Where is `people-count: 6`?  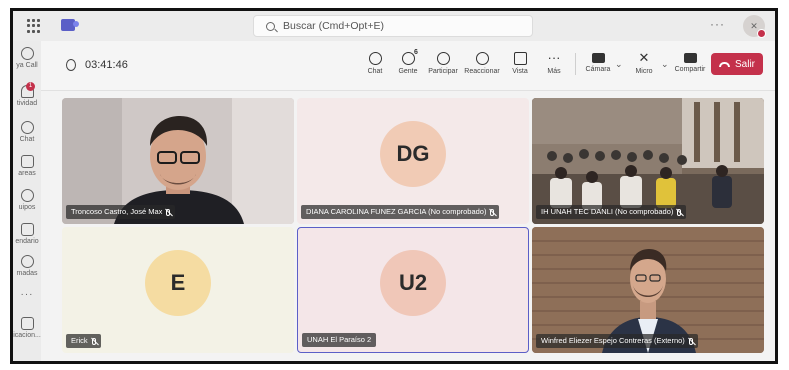 people-count: 6 is located at coordinates (416, 52).